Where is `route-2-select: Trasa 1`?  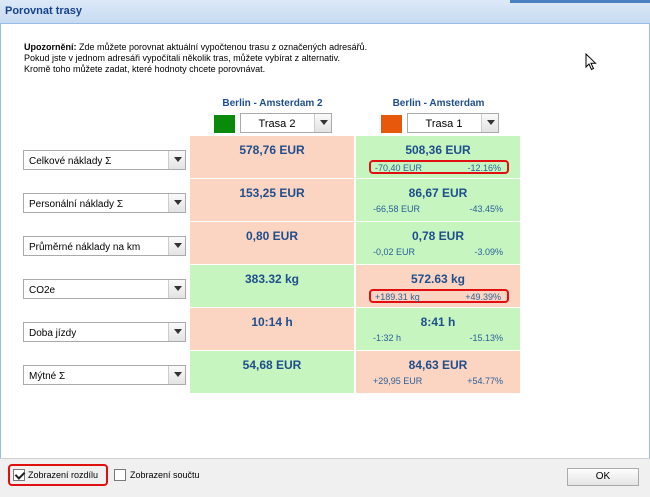
route-2-select: Trasa 1 is located at coordinates (453, 123).